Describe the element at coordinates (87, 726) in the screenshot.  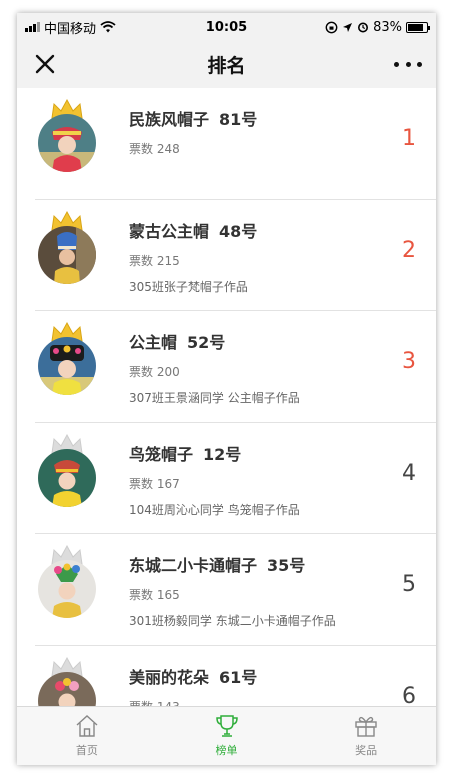
I see `home-icon` at that location.